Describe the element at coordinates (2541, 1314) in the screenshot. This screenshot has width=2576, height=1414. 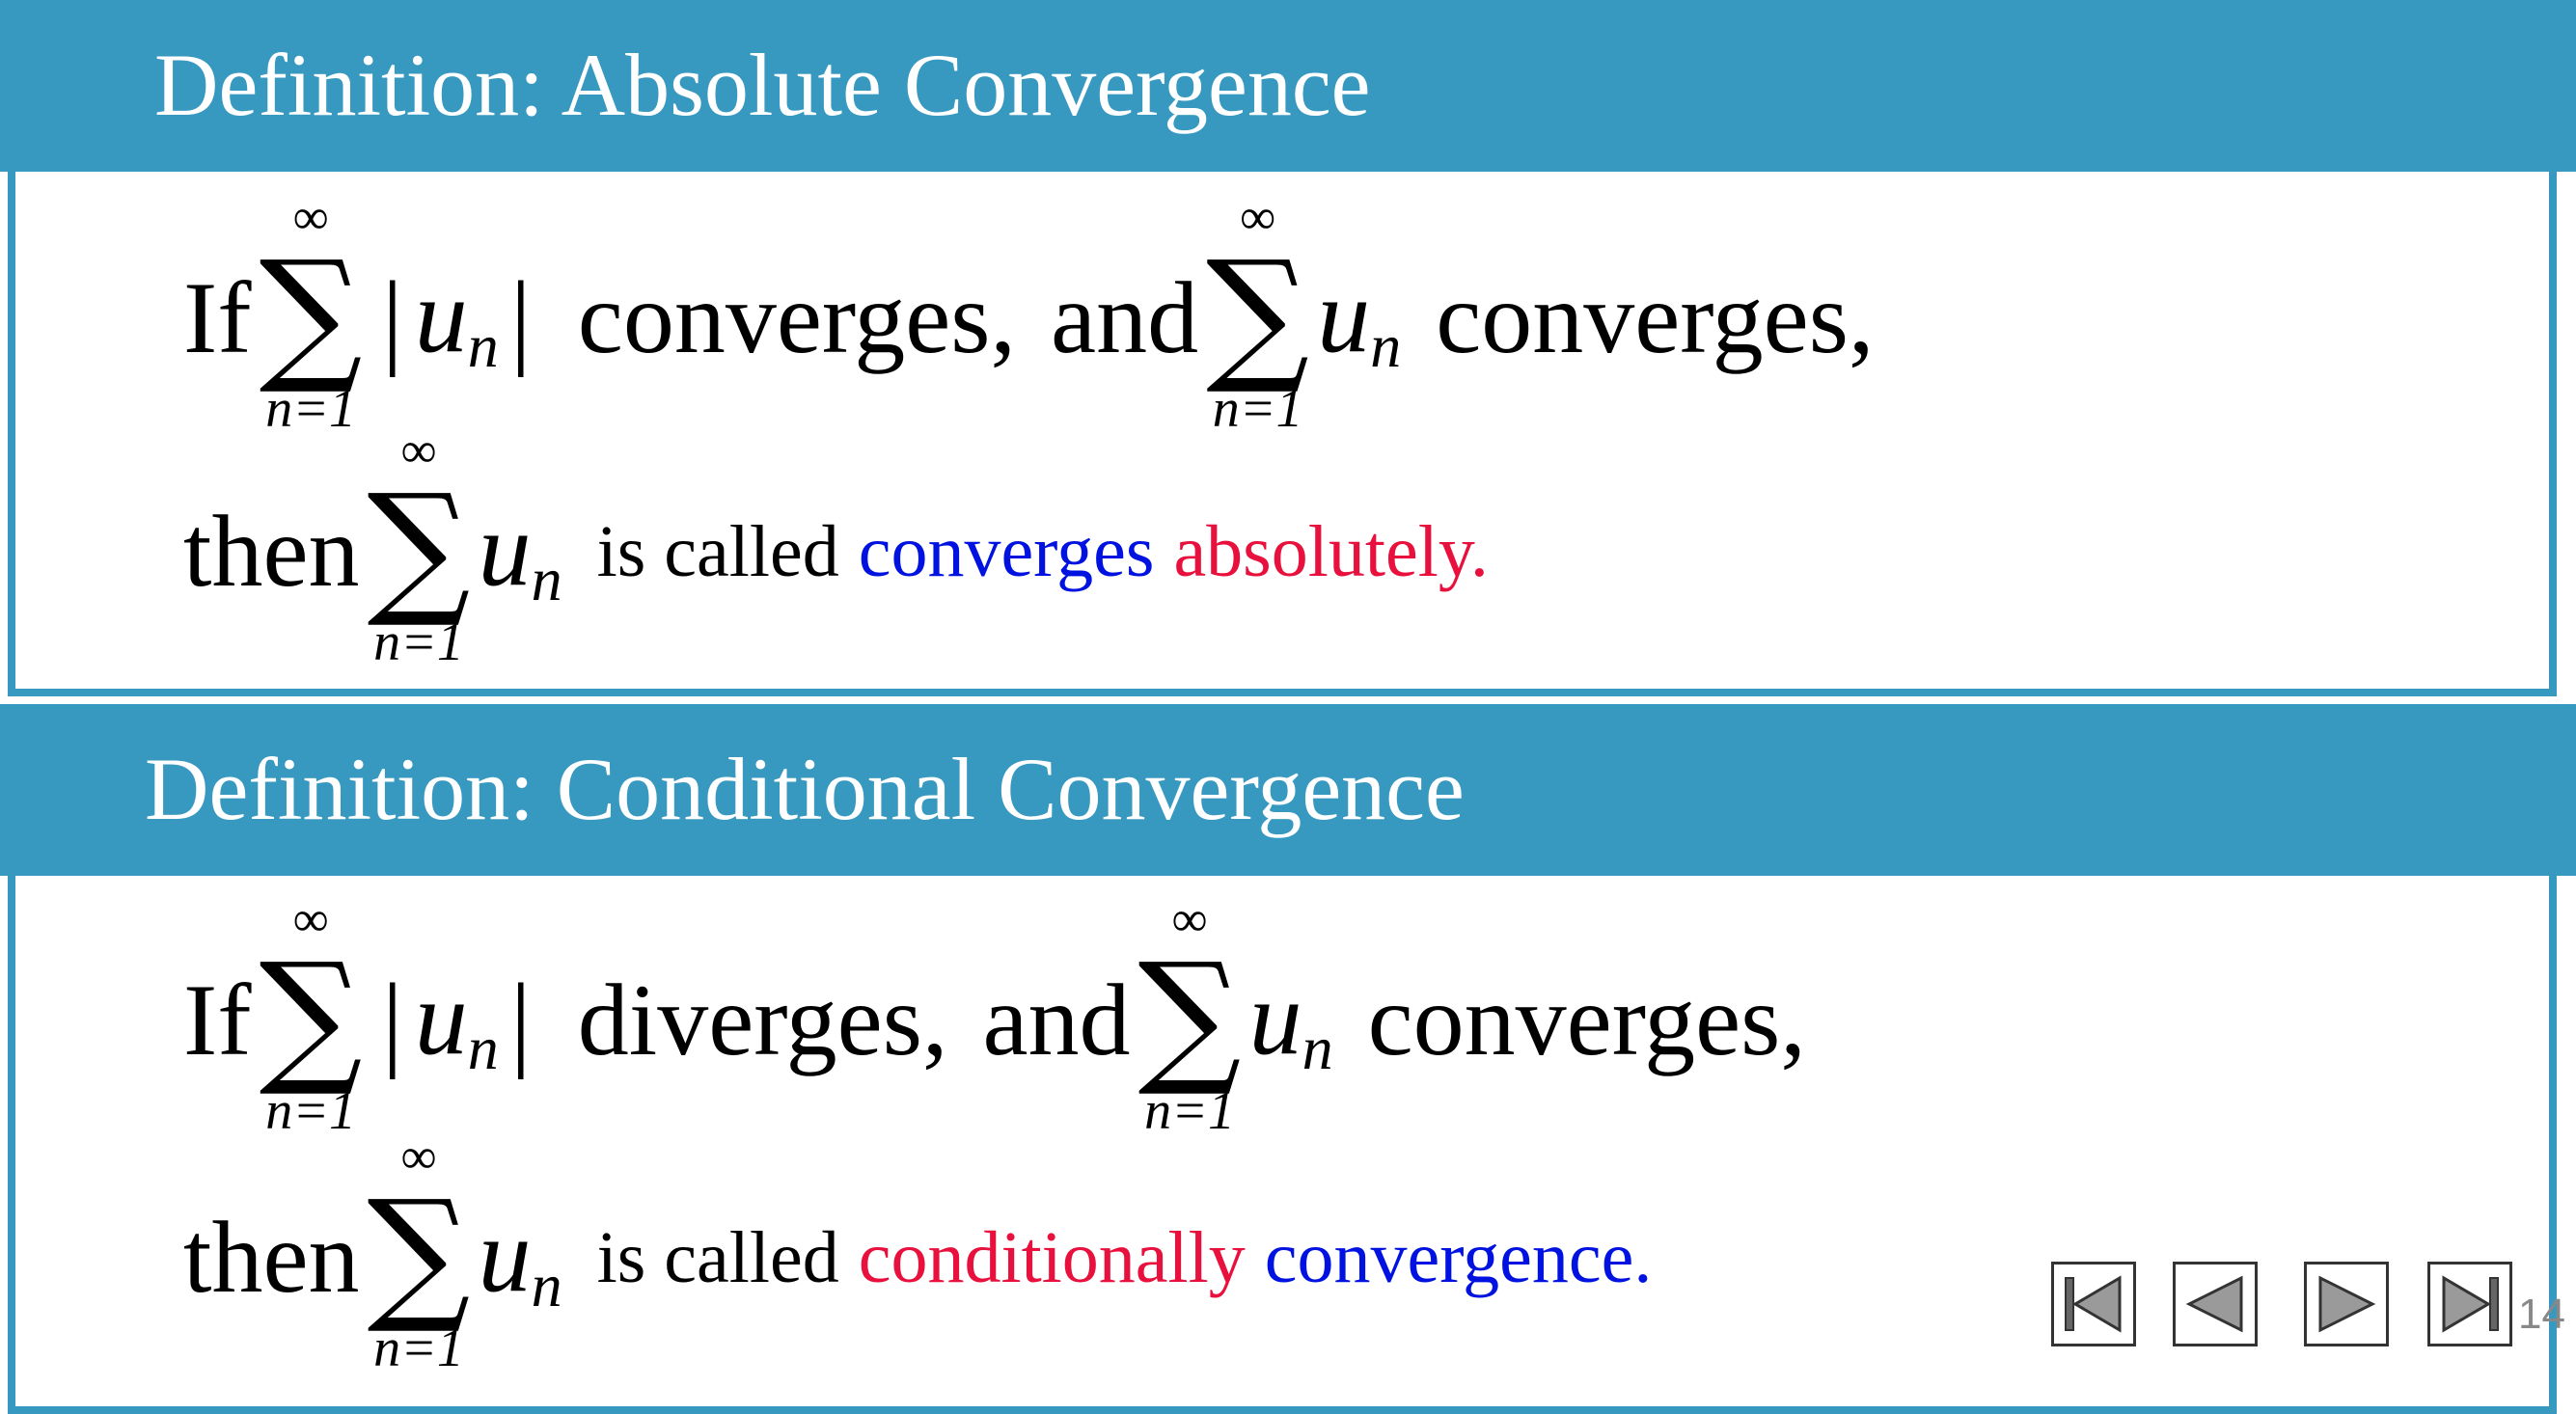
I see `page-number: 14` at that location.